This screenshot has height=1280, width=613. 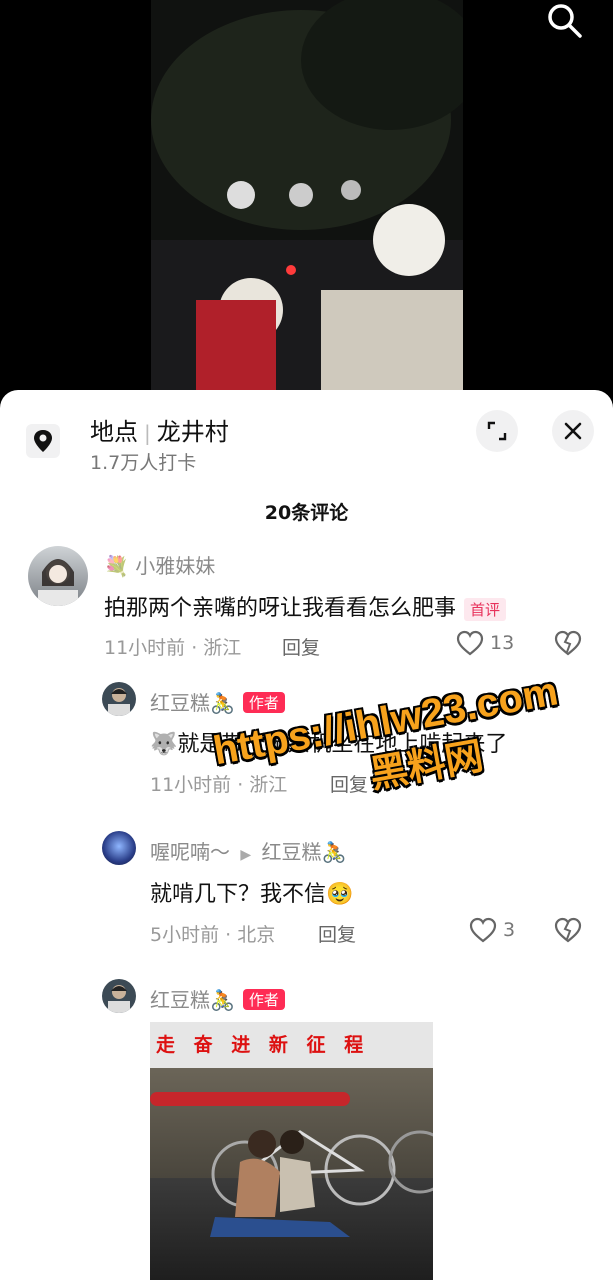 I want to click on search-icon, so click(x=564, y=20).